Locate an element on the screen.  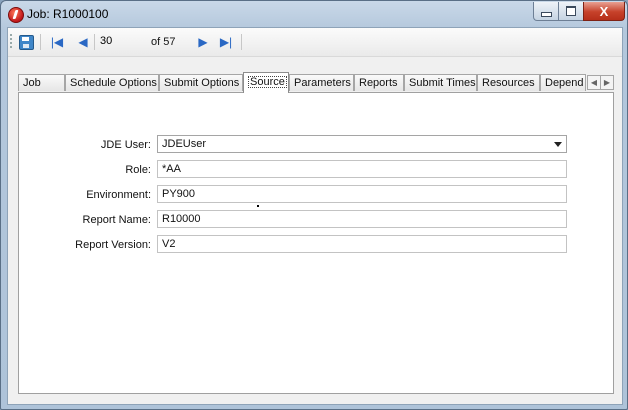
last-record-button: ▶| is located at coordinates (226, 42).